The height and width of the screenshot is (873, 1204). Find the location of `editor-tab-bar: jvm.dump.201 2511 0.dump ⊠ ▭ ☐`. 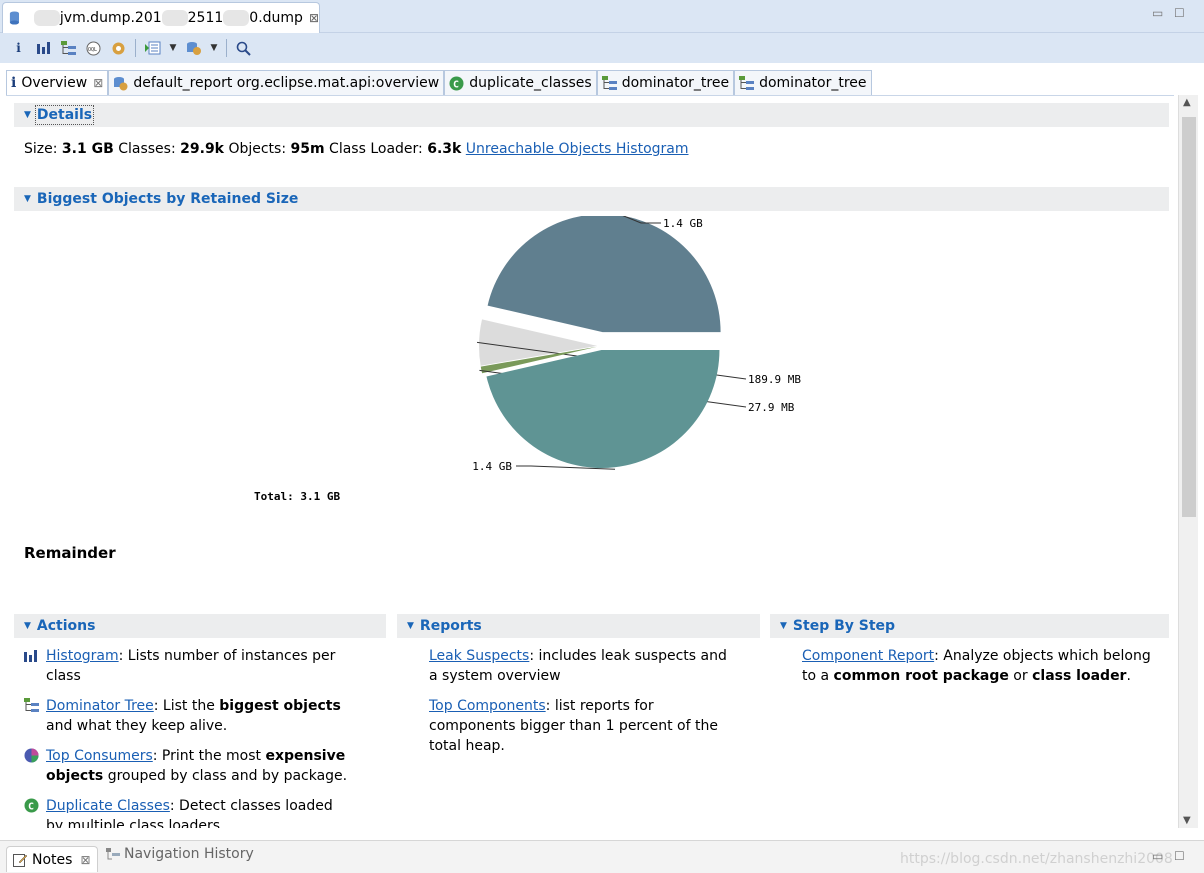

editor-tab-bar: jvm.dump.201 2511 0.dump ⊠ ▭ ☐ is located at coordinates (602, 16).